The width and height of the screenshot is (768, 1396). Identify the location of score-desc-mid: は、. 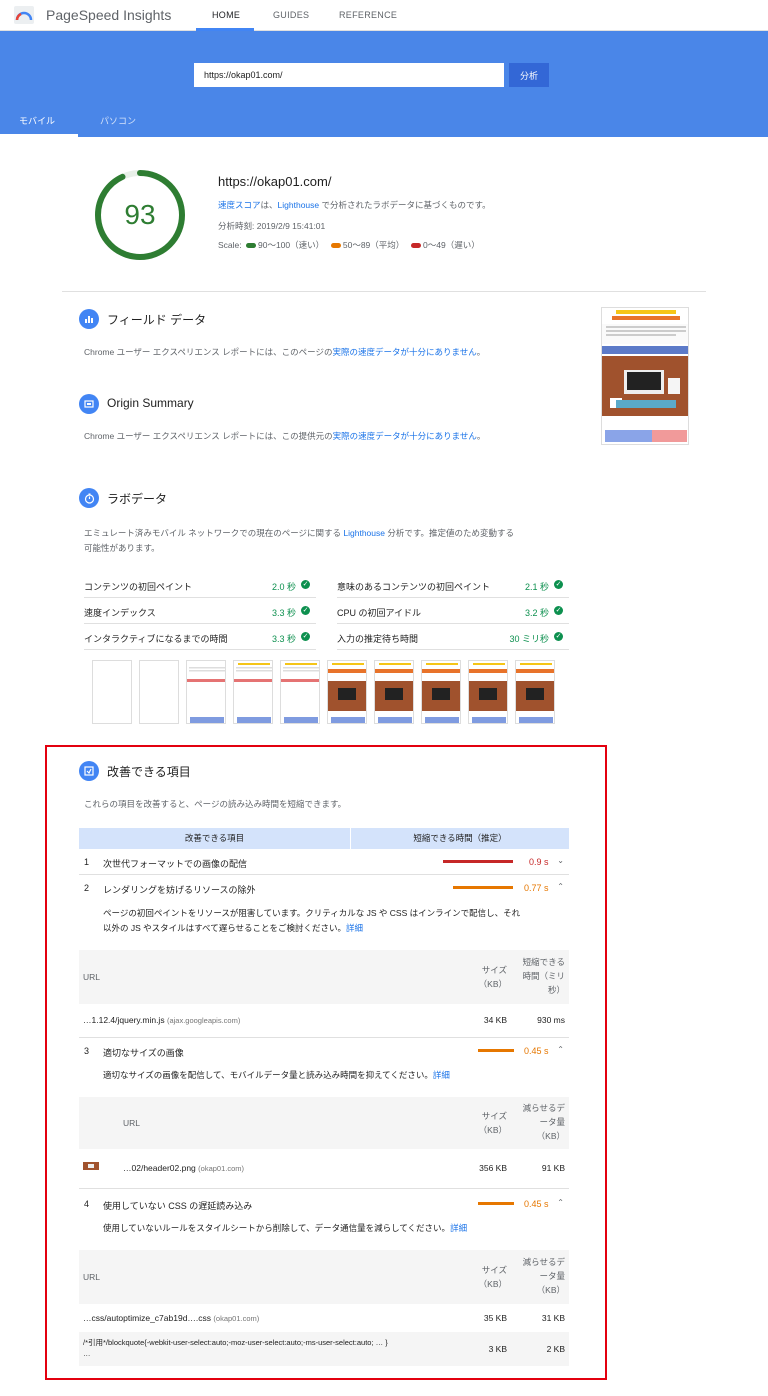
(269, 205).